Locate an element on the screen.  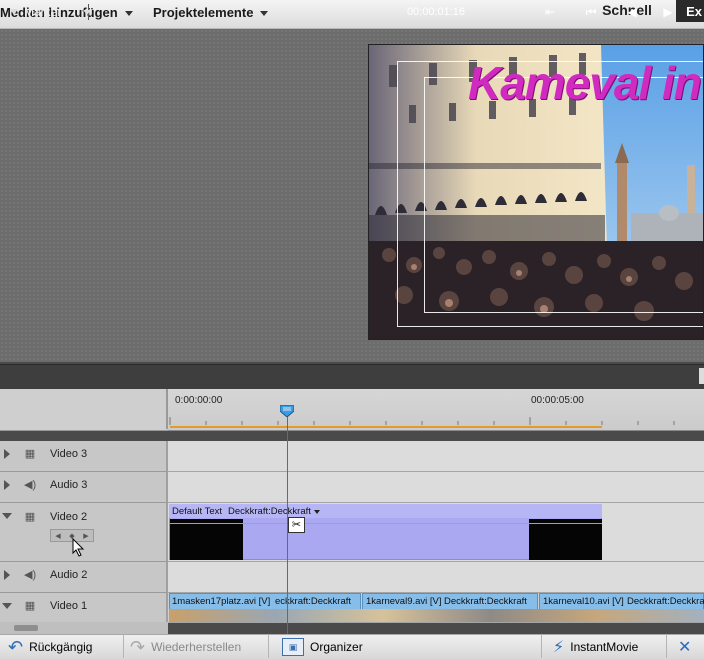
clip-thumbnail-start is located at coordinates (206, 539).